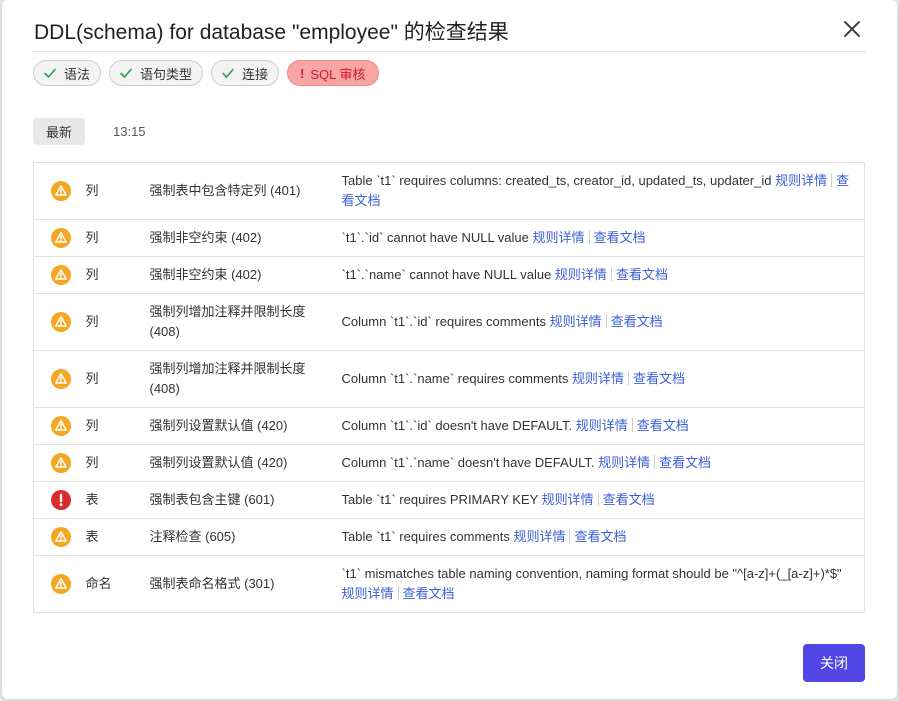  I want to click on chip-label: SQL 审核, so click(338, 74).